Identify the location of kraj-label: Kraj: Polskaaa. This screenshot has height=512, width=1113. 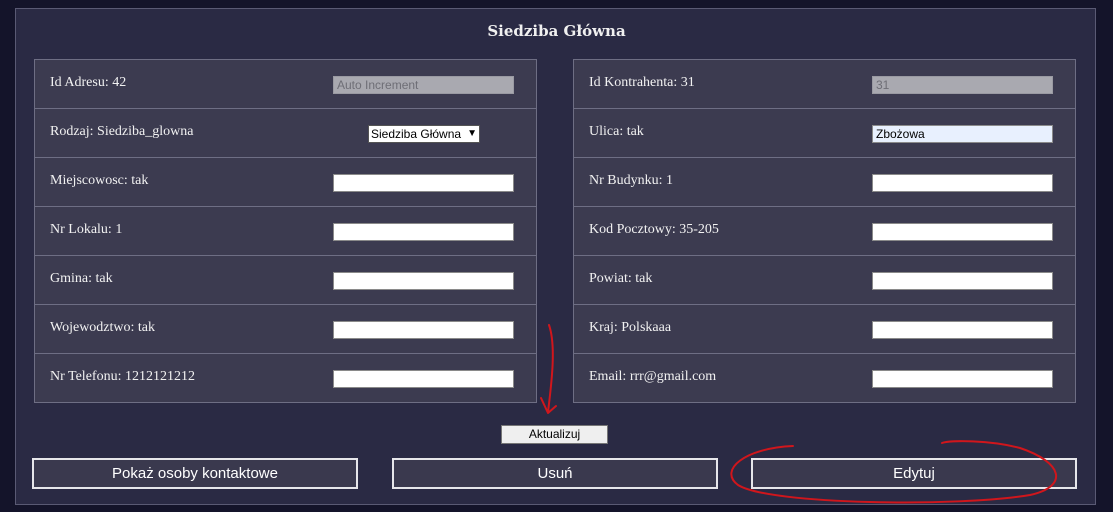
(630, 327).